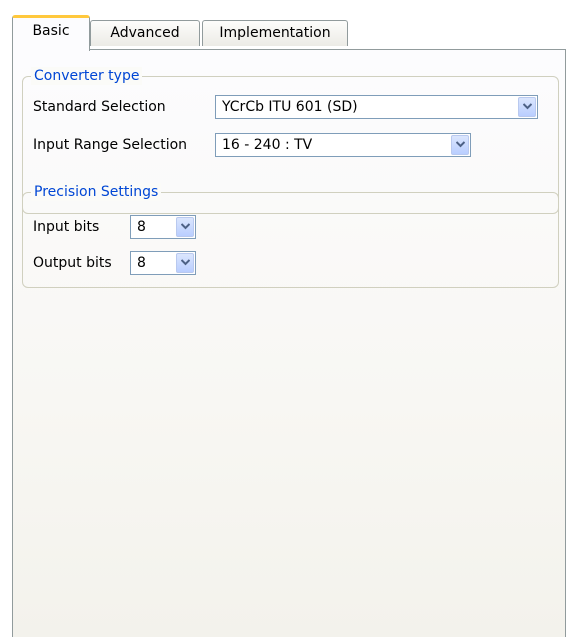 Image resolution: width=566 pixels, height=637 pixels. Describe the element at coordinates (343, 145) in the screenshot. I see `input-range-selection-dropdown: 16 - 240 : TV` at that location.